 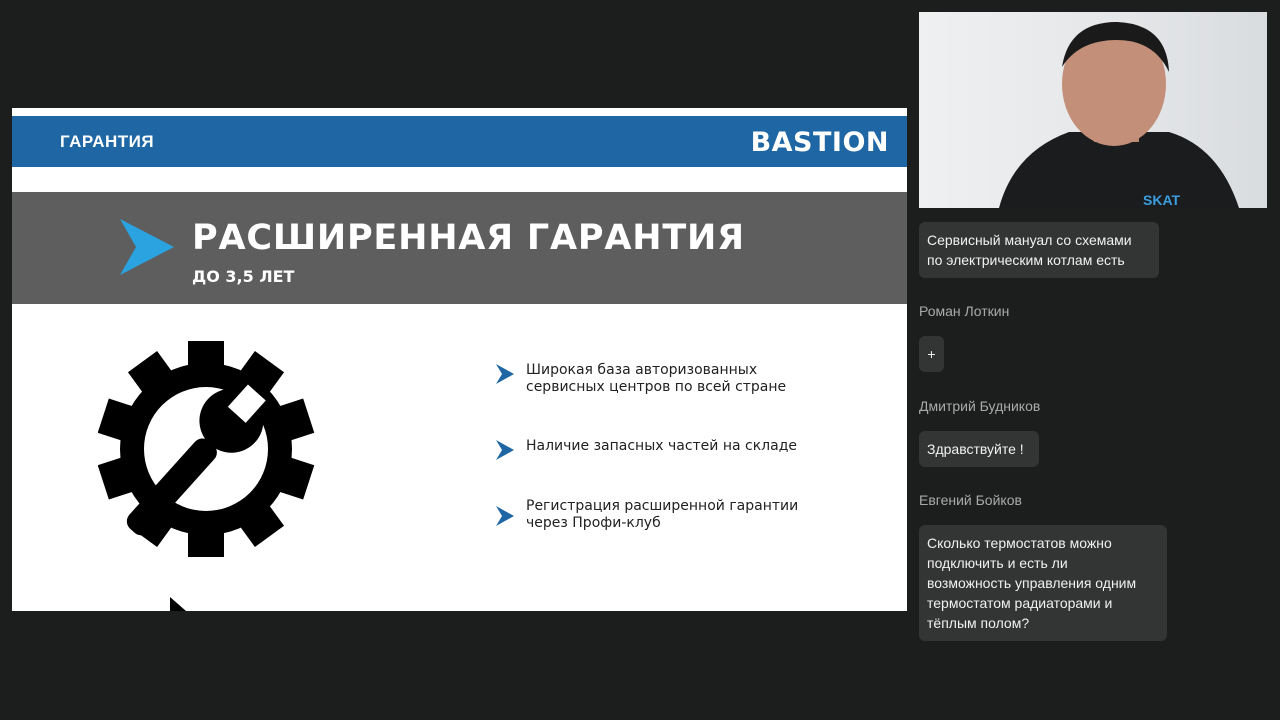 I want to click on chat-author: Евгений Бойков, so click(x=970, y=500).